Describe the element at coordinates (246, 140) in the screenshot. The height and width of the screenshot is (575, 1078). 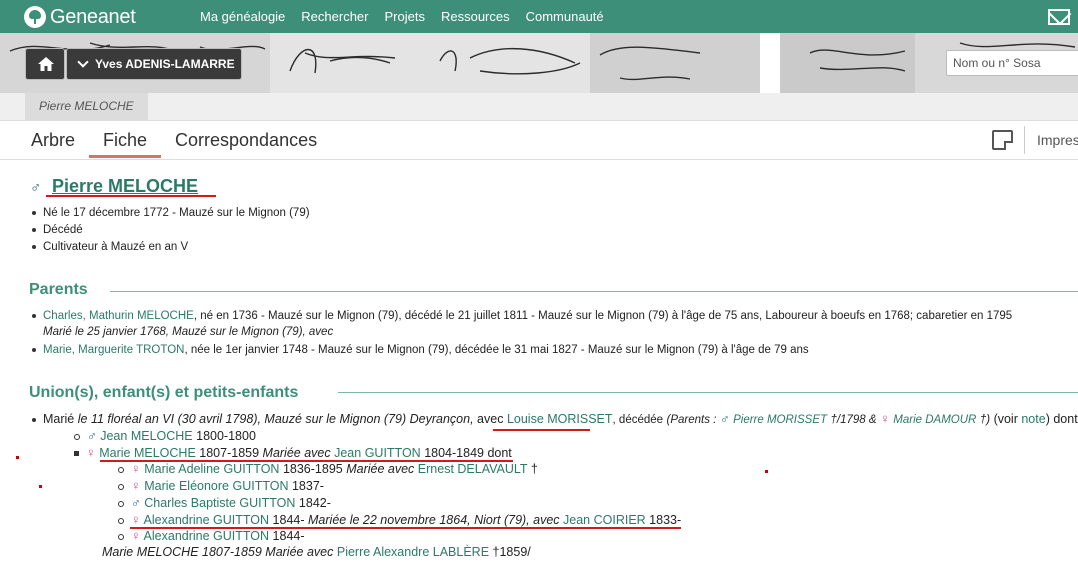
I see `tab-correspondances: Correspondances` at that location.